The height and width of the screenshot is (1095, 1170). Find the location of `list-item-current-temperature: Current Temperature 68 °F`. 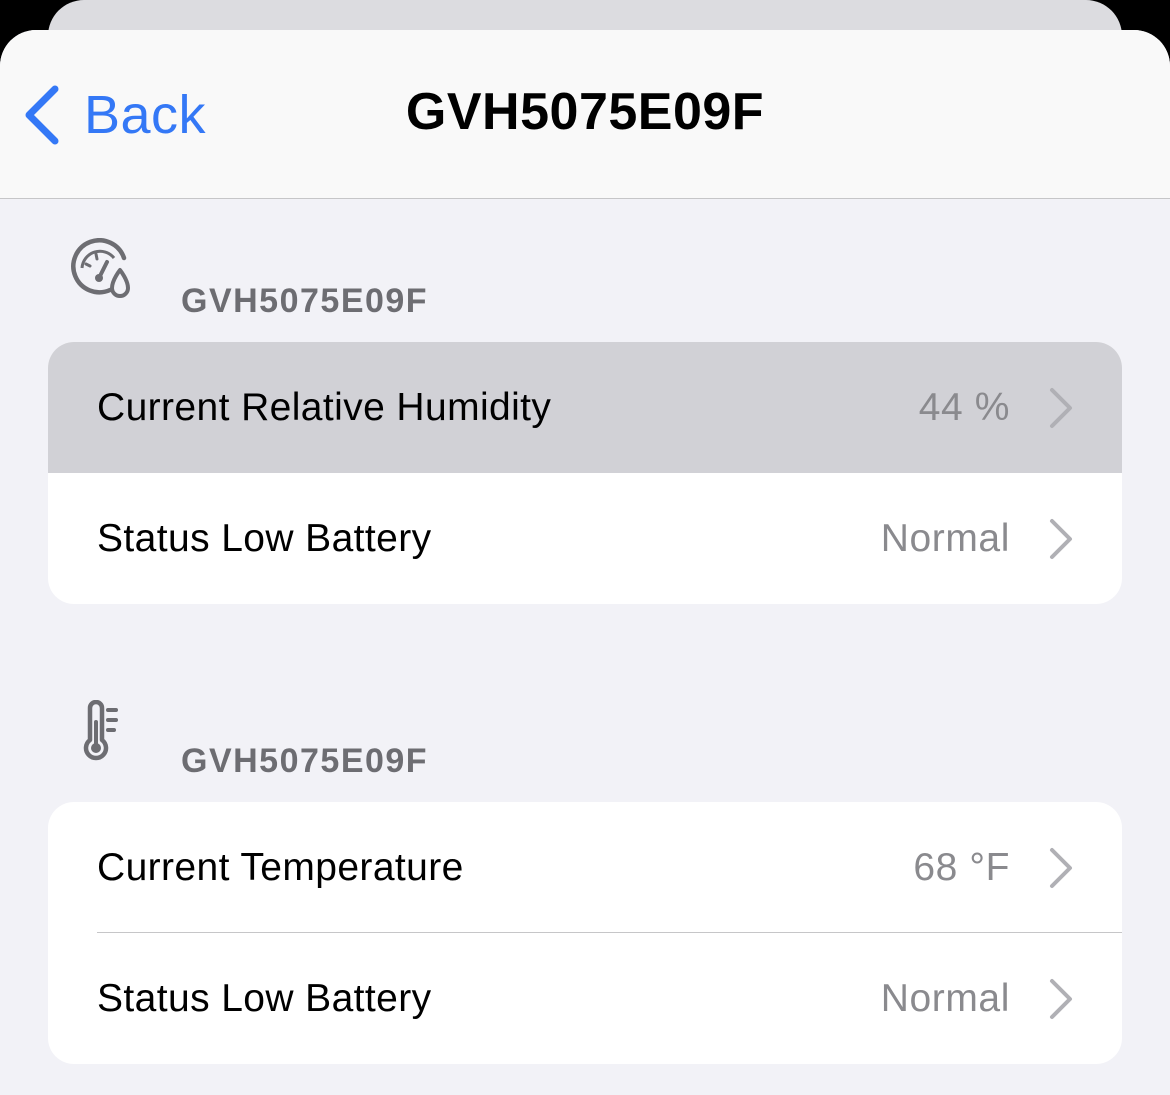

list-item-current-temperature: Current Temperature 68 °F is located at coordinates (585, 867).